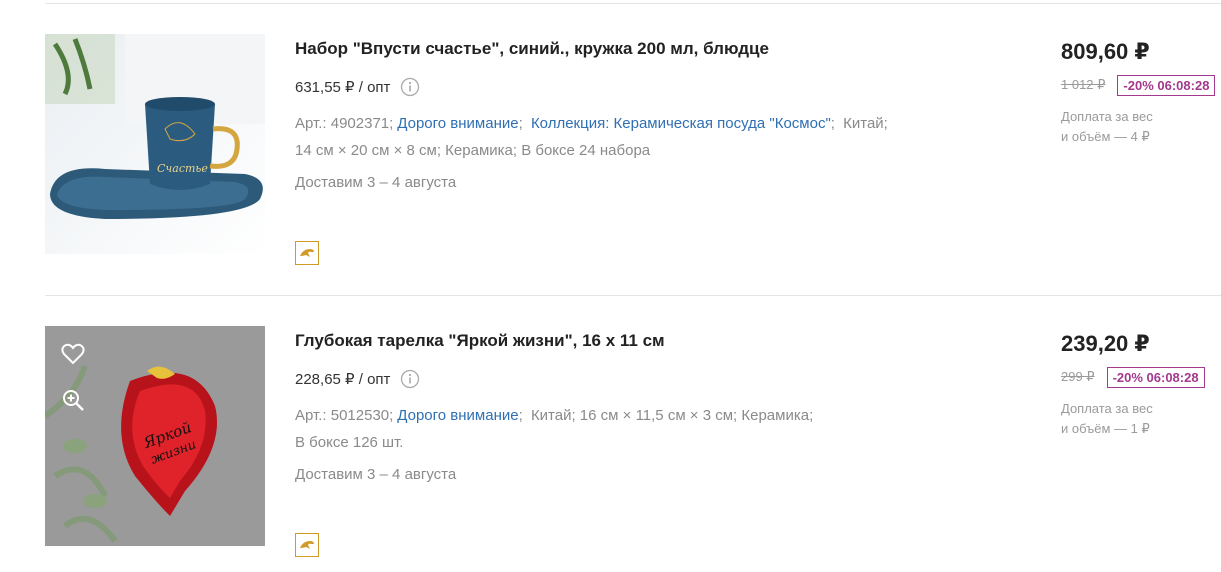  I want to click on collection-link: Коллекция: Керамическая посуда "Космос", so click(681, 123).